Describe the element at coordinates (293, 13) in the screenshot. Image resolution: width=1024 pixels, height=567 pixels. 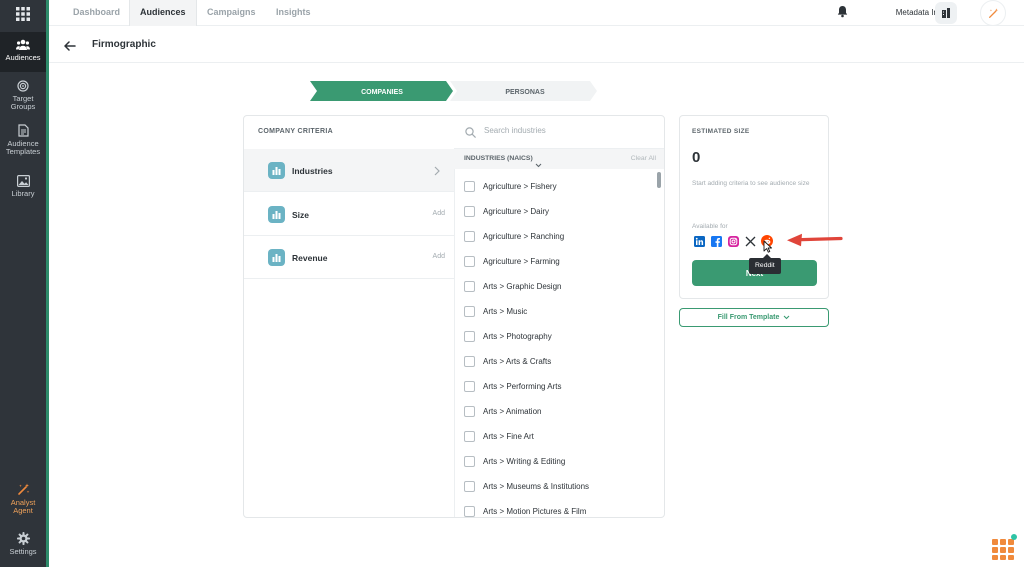
I see `tab-insights: Insights` at that location.